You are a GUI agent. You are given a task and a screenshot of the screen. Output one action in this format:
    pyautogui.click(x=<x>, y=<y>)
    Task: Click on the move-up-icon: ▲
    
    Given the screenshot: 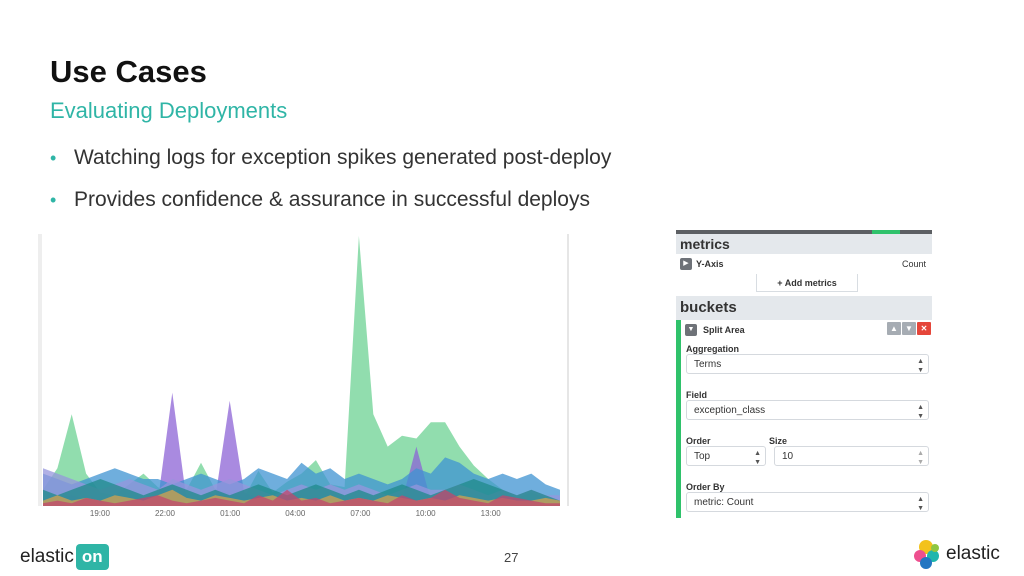 What is the action you would take?
    pyautogui.click(x=894, y=328)
    